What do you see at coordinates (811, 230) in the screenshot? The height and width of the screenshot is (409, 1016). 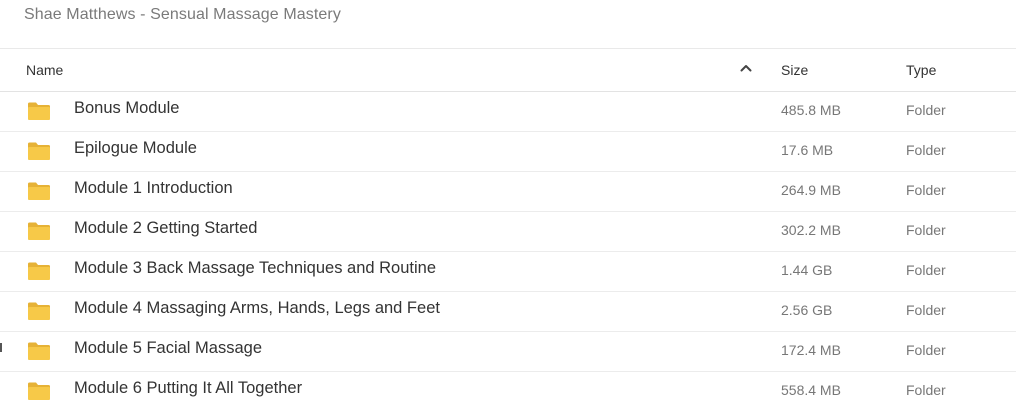 I see `row-size: 302.2 MB` at bounding box center [811, 230].